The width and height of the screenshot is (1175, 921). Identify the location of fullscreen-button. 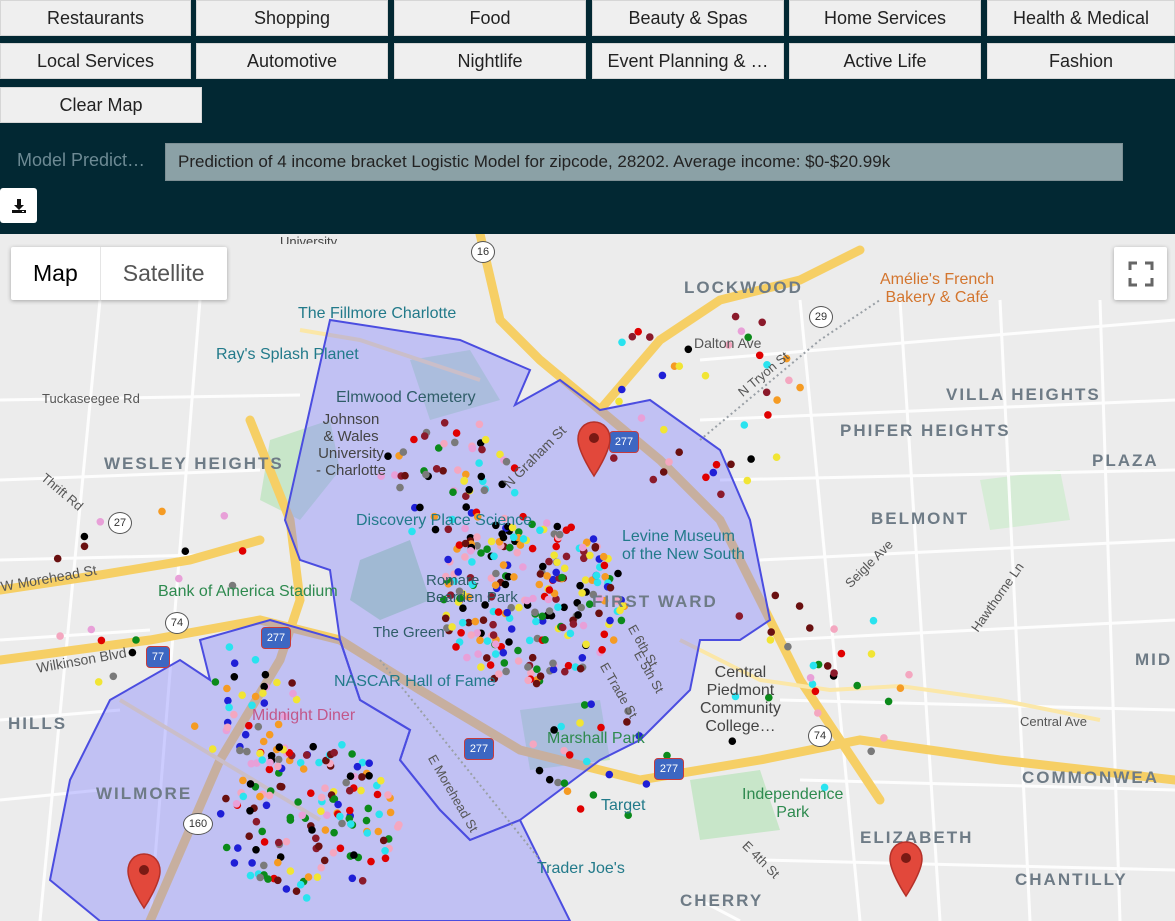
(1140, 273).